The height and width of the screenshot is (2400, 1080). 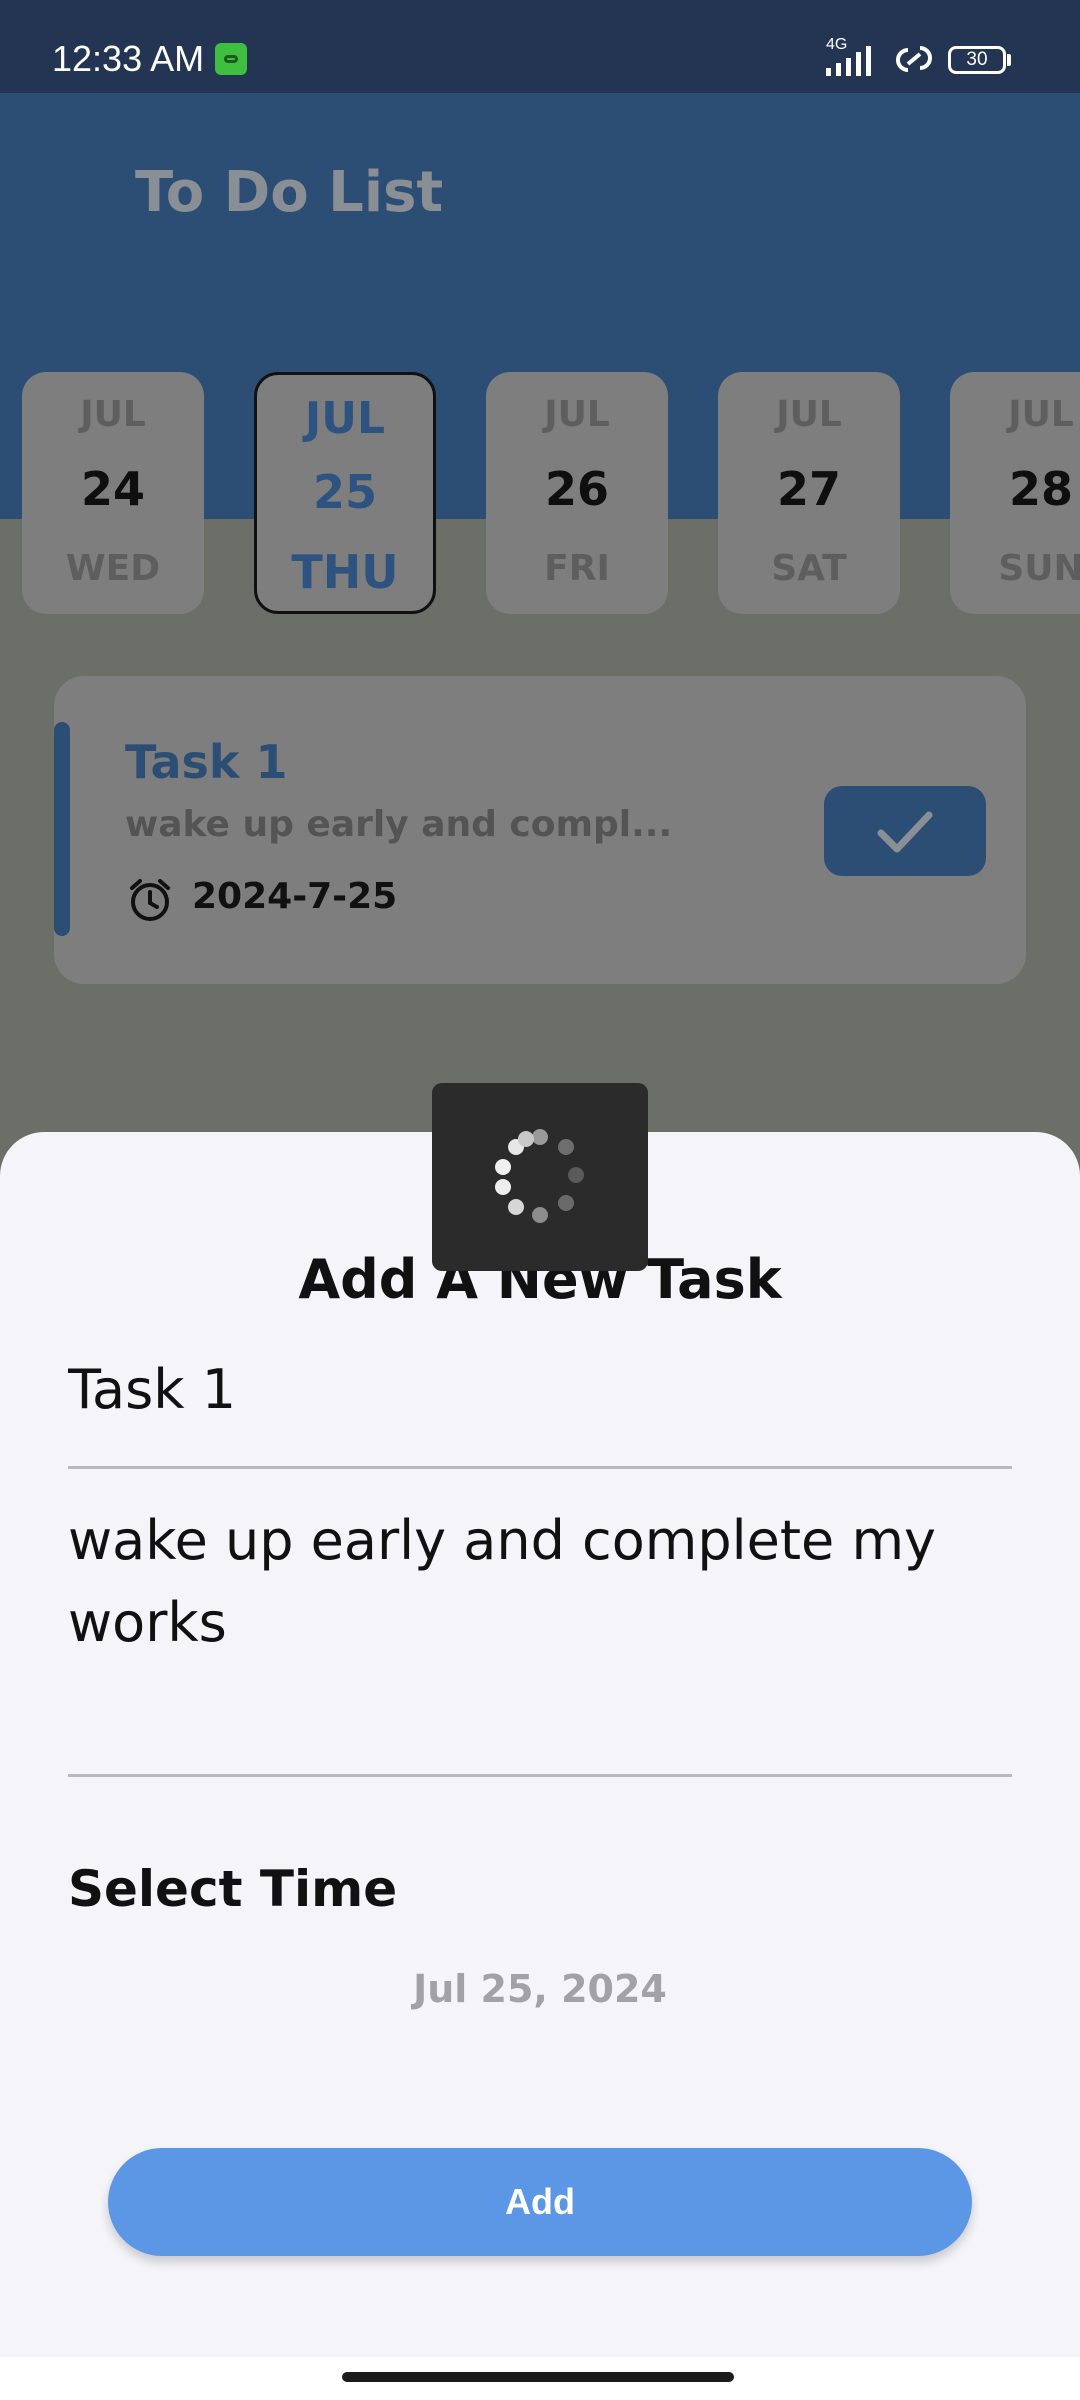 I want to click on task-title-input, so click(x=540, y=1389).